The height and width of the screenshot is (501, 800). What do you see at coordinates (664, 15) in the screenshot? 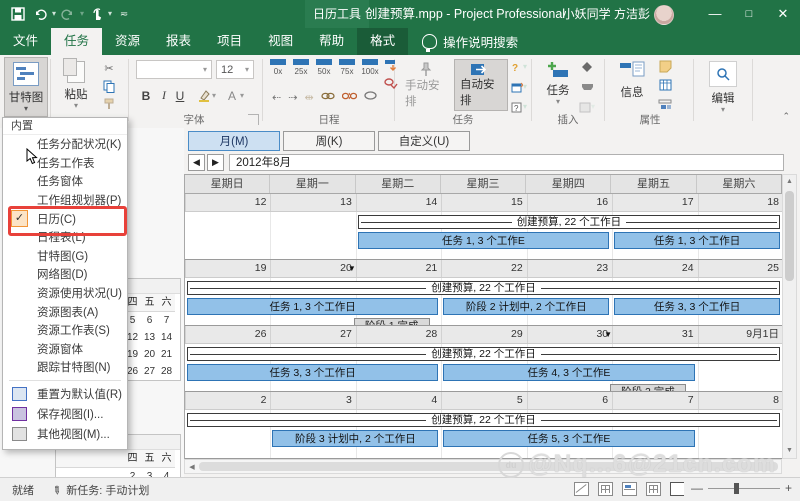
I see `avatar` at bounding box center [664, 15].